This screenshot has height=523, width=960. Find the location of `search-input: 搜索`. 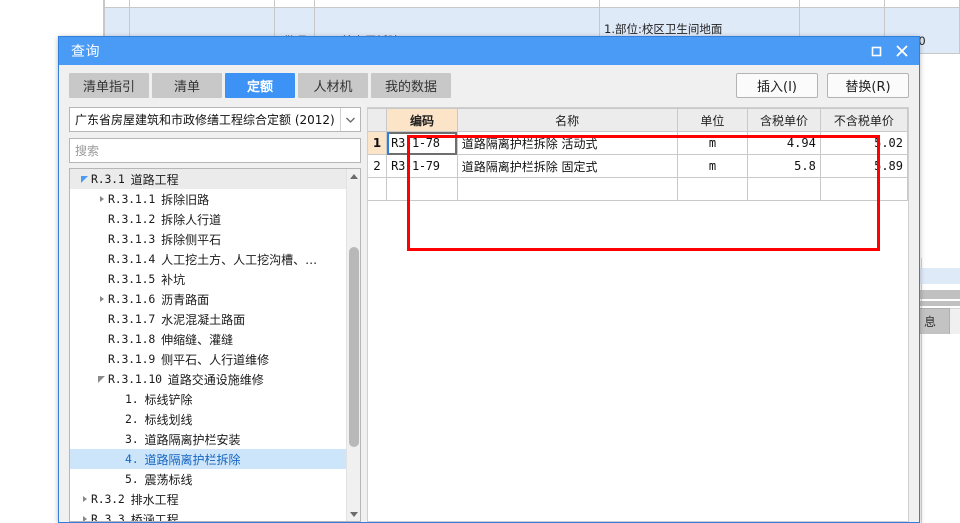

search-input: 搜索 is located at coordinates (215, 150).